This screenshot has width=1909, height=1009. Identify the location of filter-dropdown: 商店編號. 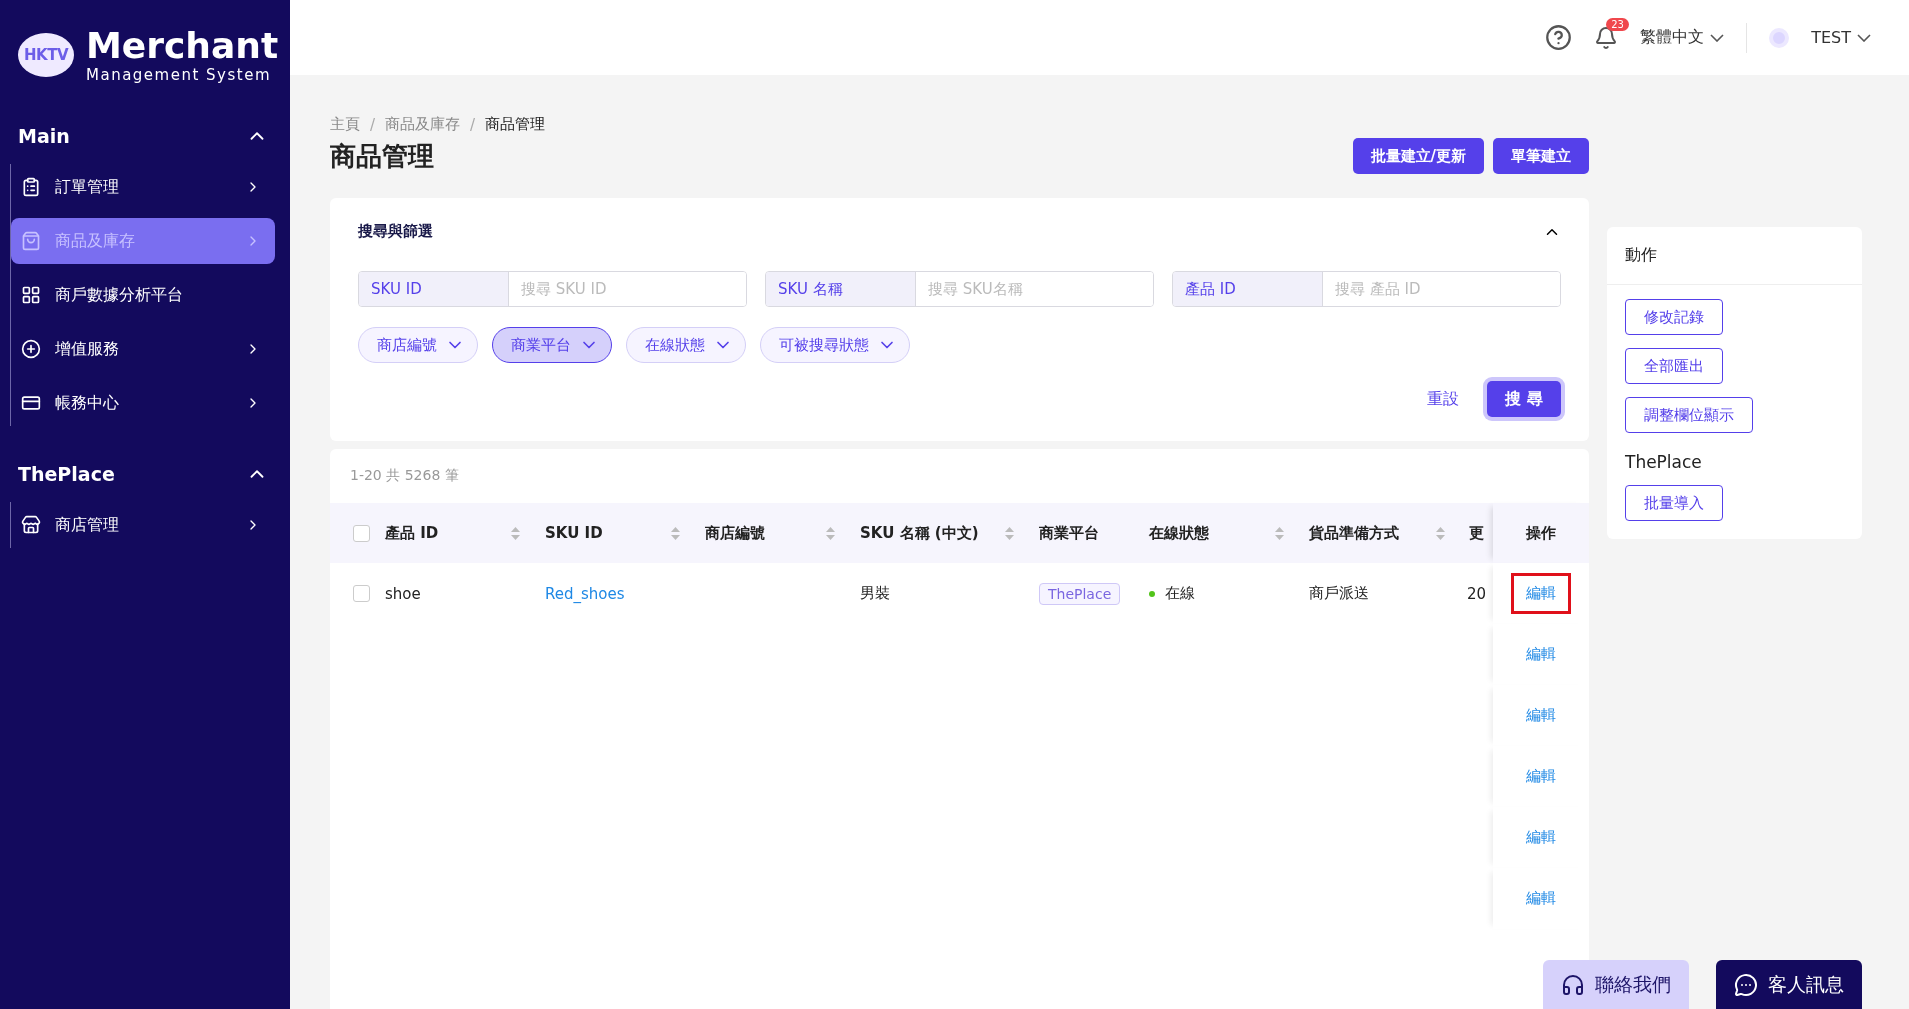
(418, 345).